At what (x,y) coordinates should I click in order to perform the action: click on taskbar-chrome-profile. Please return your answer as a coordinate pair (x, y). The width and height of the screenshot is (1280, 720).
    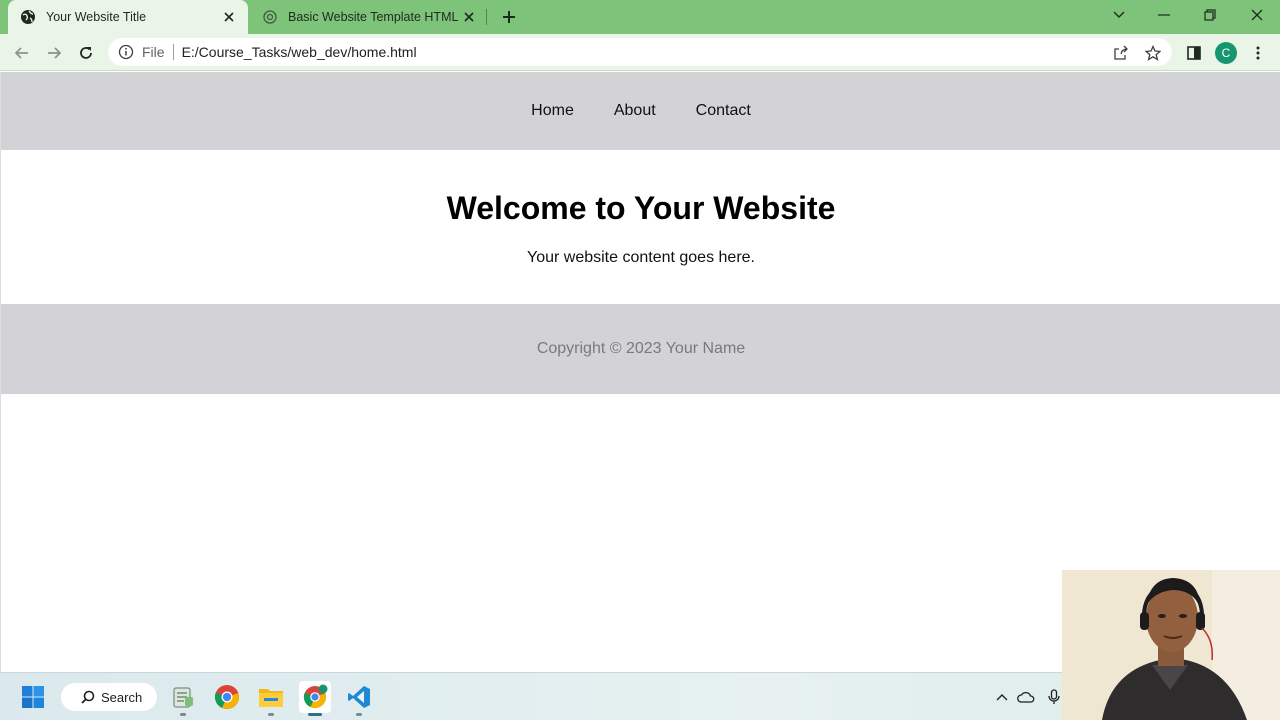
    Looking at the image, I should click on (315, 698).